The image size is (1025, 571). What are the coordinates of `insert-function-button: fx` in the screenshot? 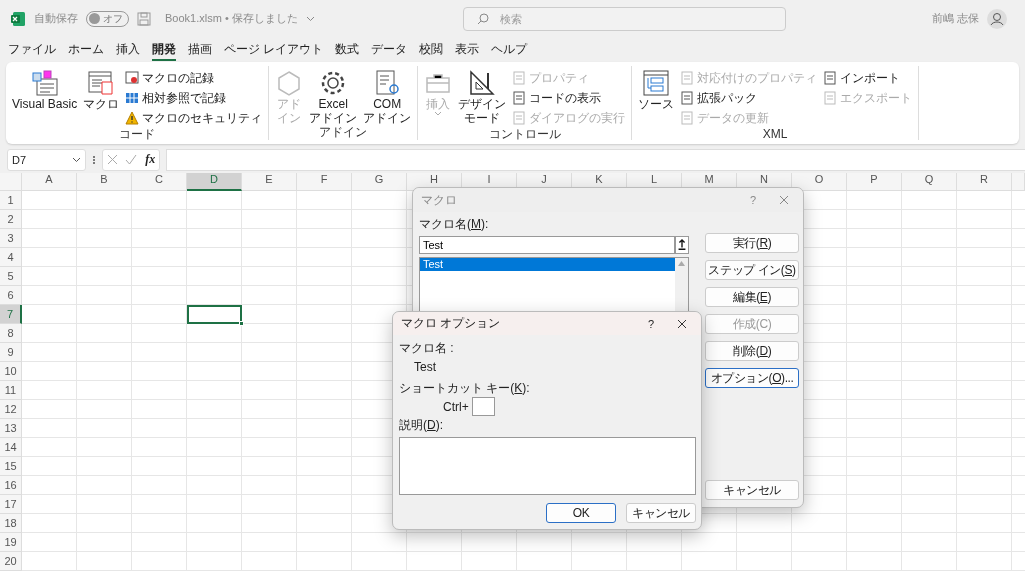 It's located at (150, 159).